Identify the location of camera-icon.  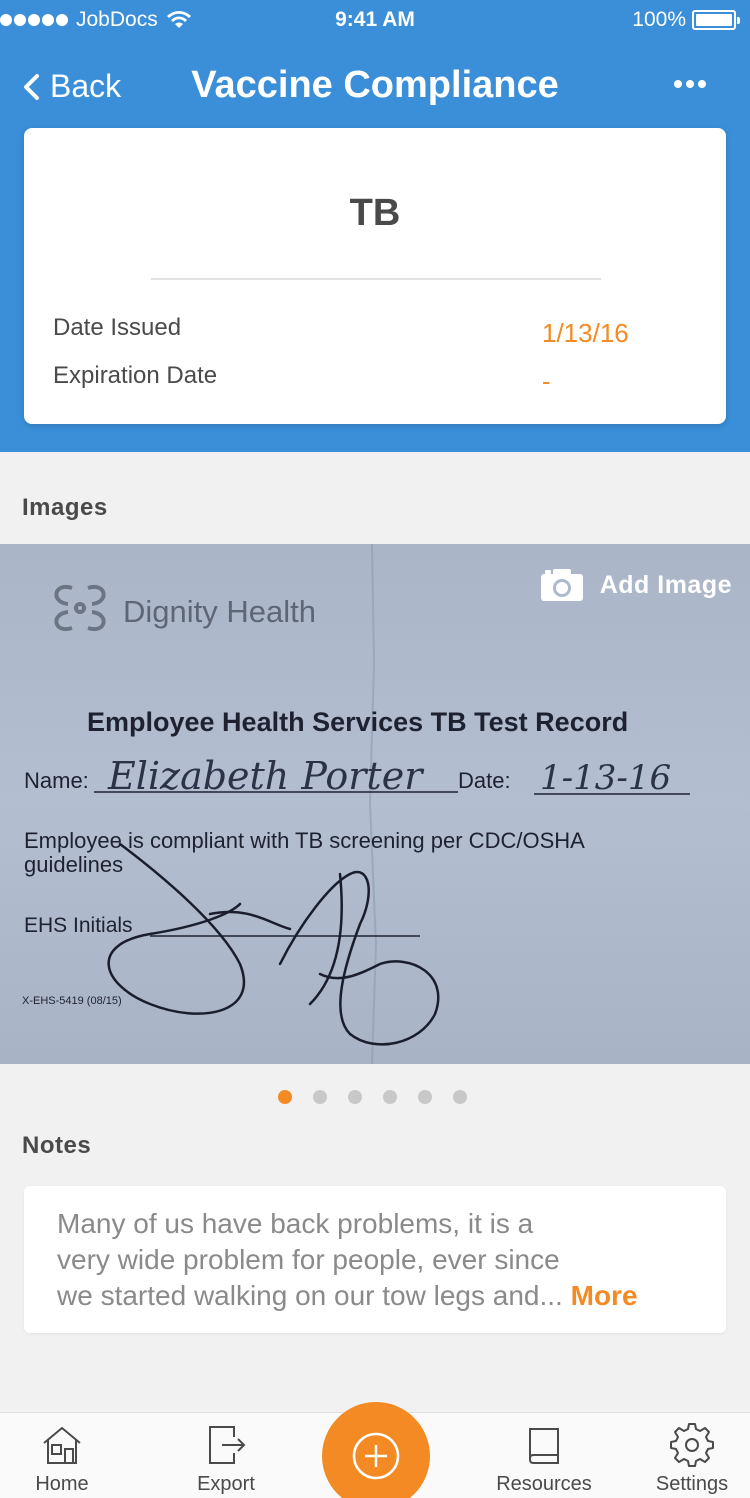
(561, 585).